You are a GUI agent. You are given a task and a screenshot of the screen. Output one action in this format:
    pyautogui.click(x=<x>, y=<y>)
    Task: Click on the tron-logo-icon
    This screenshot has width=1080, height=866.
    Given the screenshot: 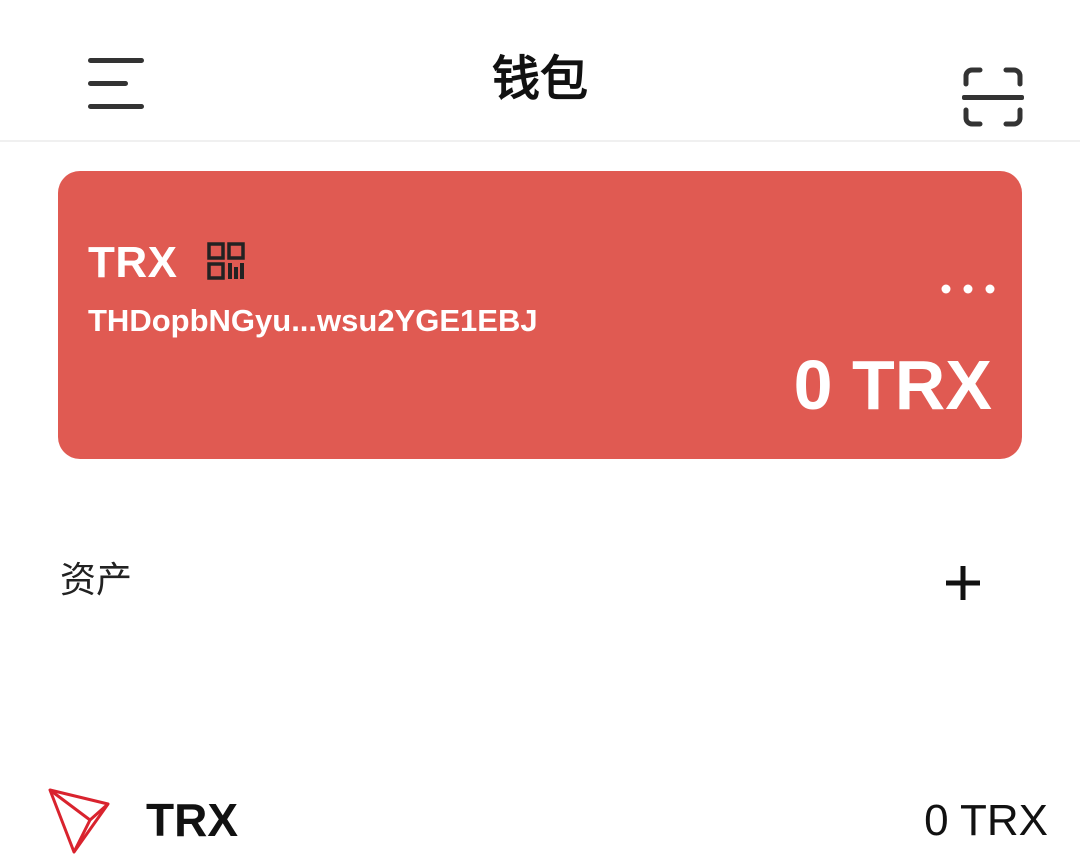 What is the action you would take?
    pyautogui.click(x=79, y=821)
    